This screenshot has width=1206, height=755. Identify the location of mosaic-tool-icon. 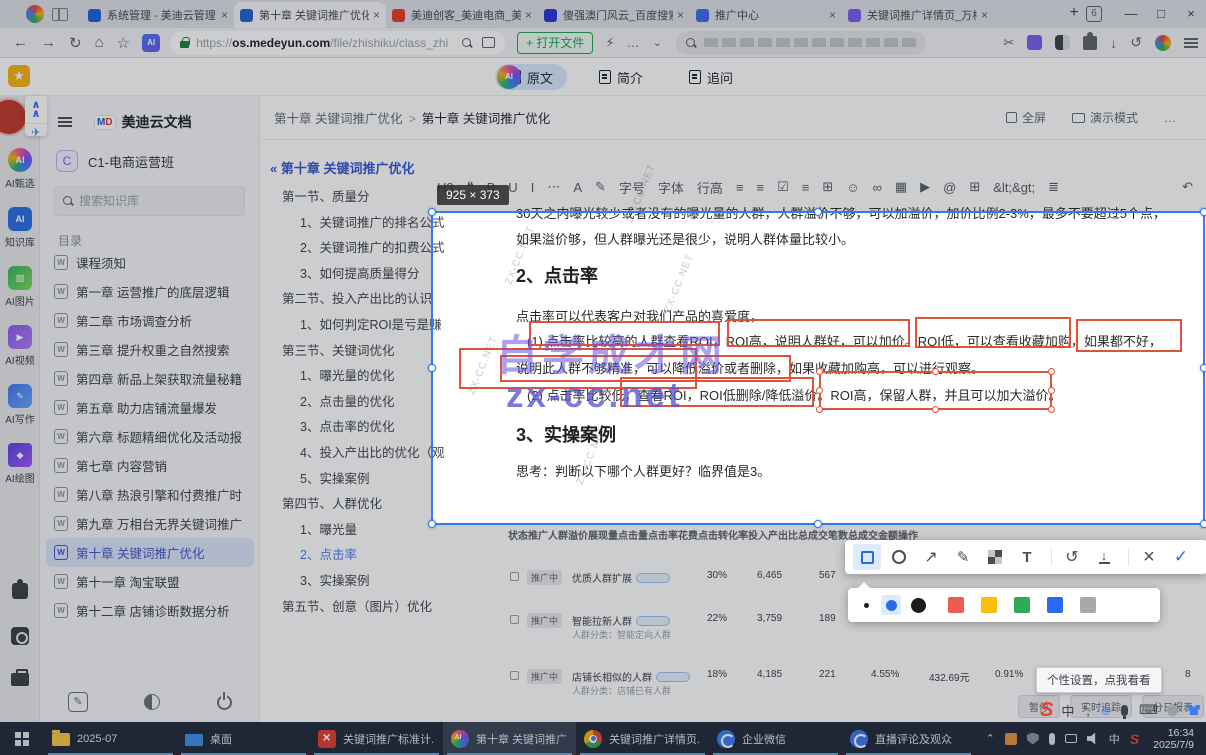
(995, 557).